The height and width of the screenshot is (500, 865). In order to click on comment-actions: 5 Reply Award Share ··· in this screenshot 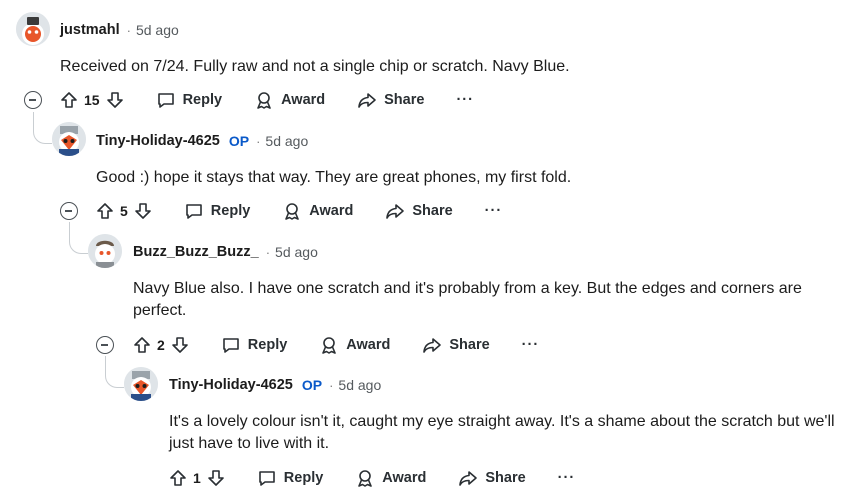, I will do `click(315, 211)`.